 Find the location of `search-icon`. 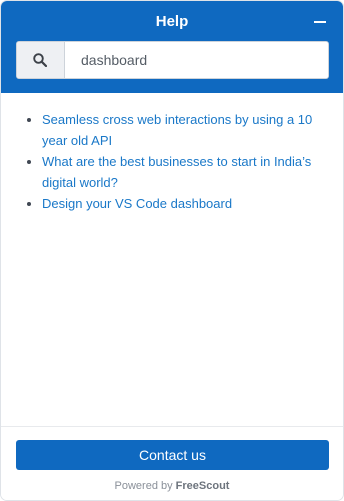

search-icon is located at coordinates (40, 60).